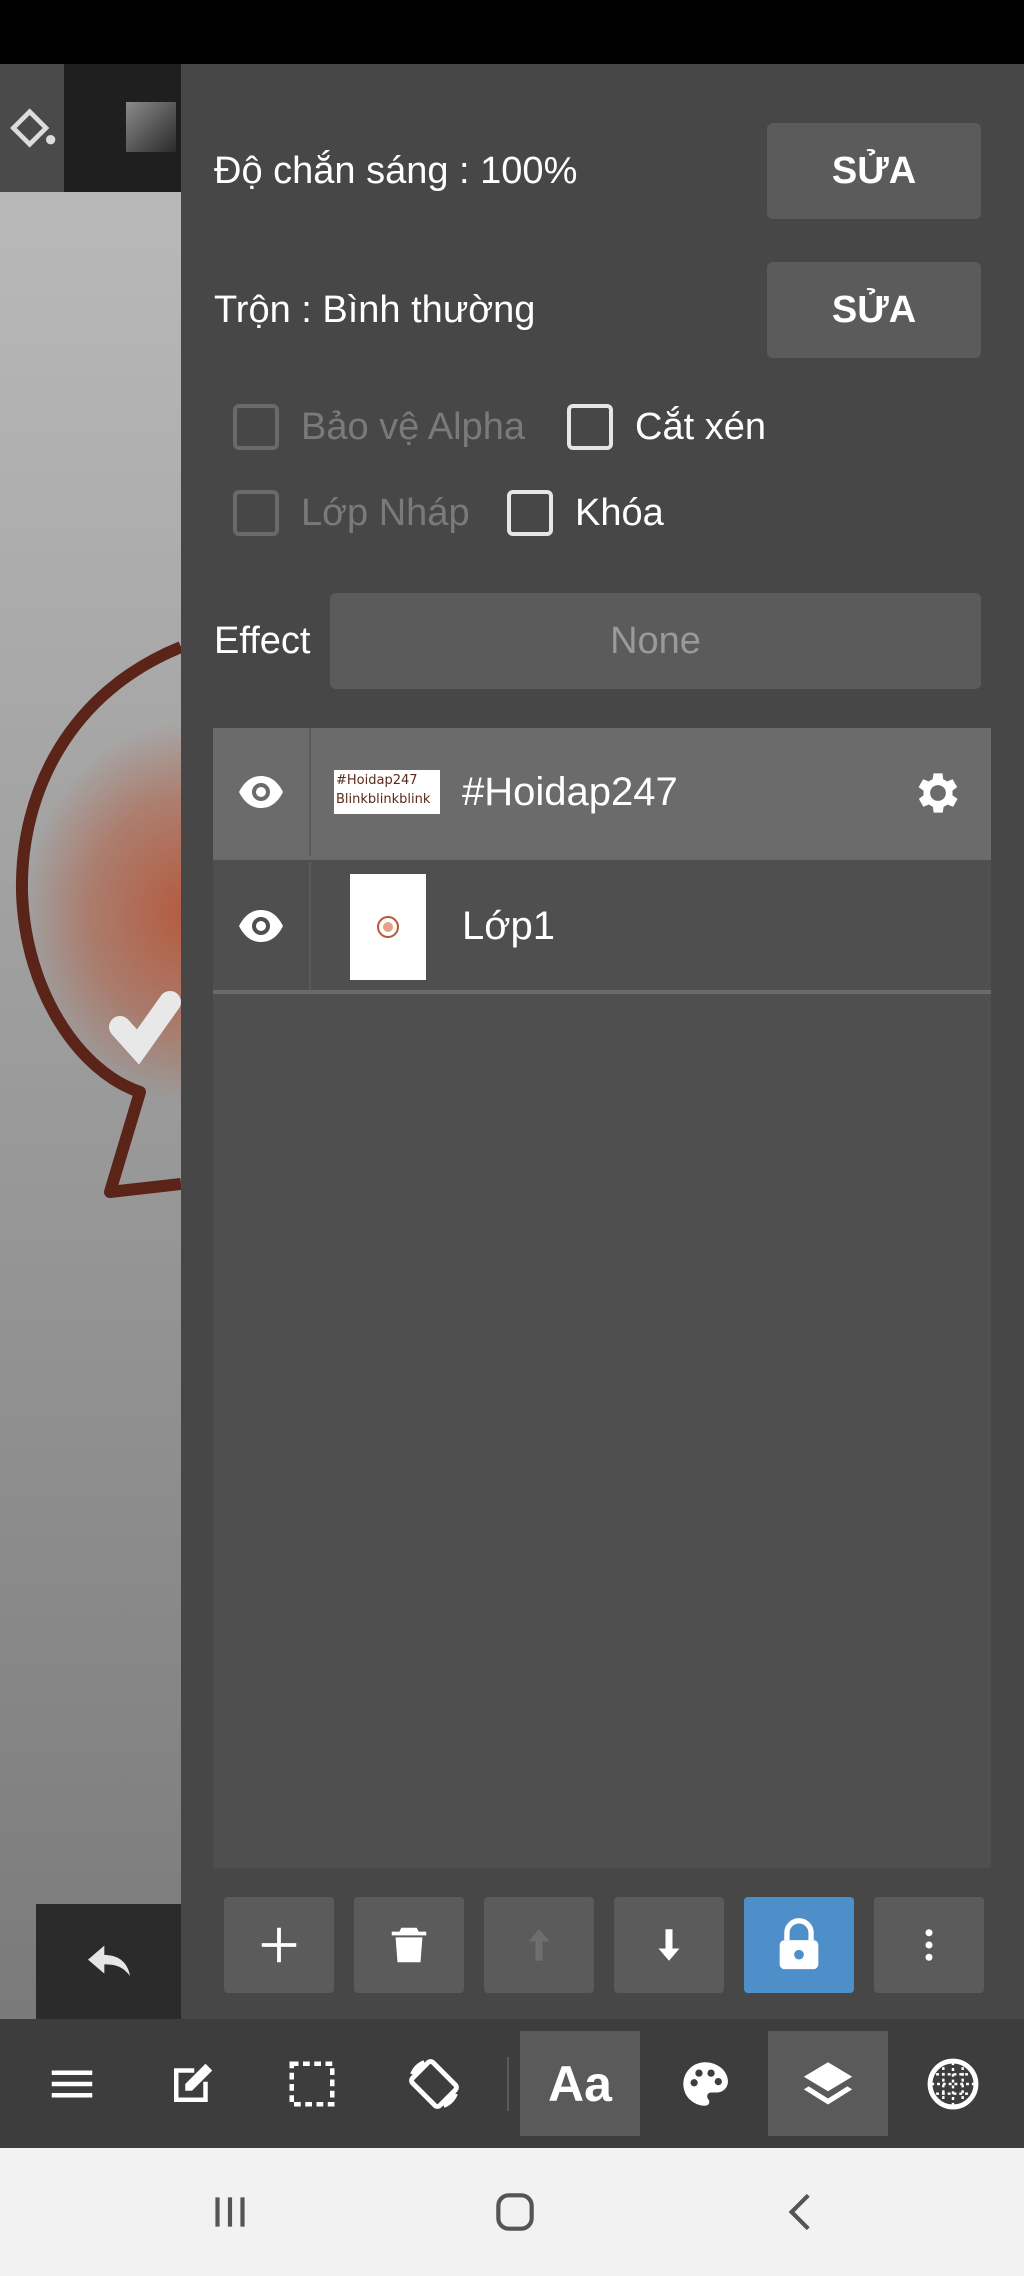 This screenshot has width=1024, height=2276. What do you see at coordinates (604, 1945) in the screenshot?
I see `layer-action-bar` at bounding box center [604, 1945].